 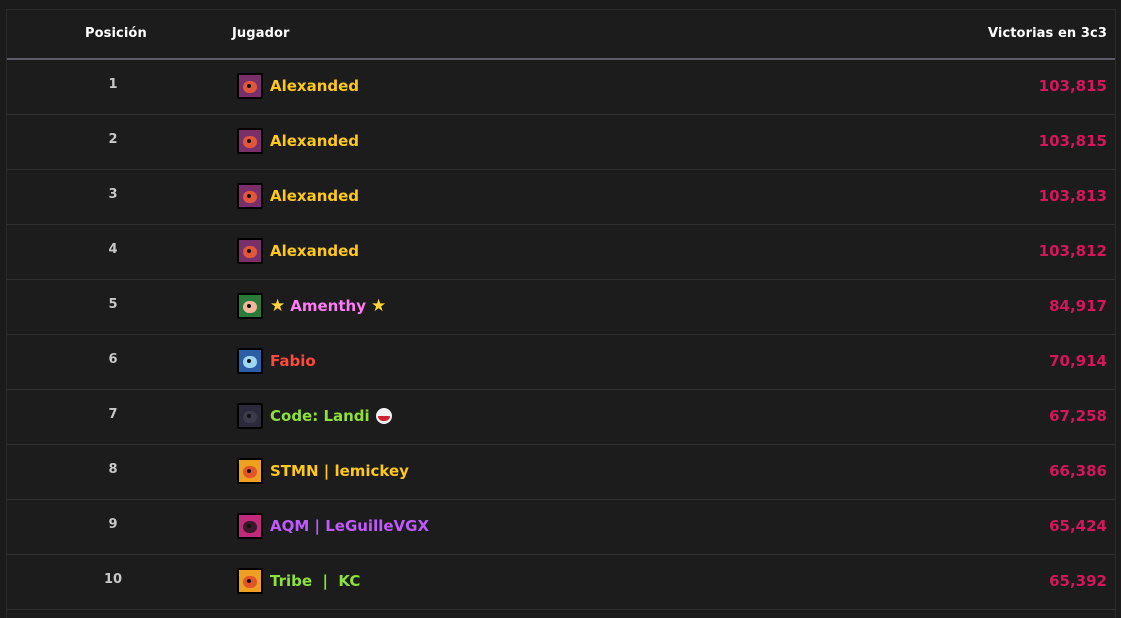 I want to click on wins-value: 65,392, so click(x=1078, y=581).